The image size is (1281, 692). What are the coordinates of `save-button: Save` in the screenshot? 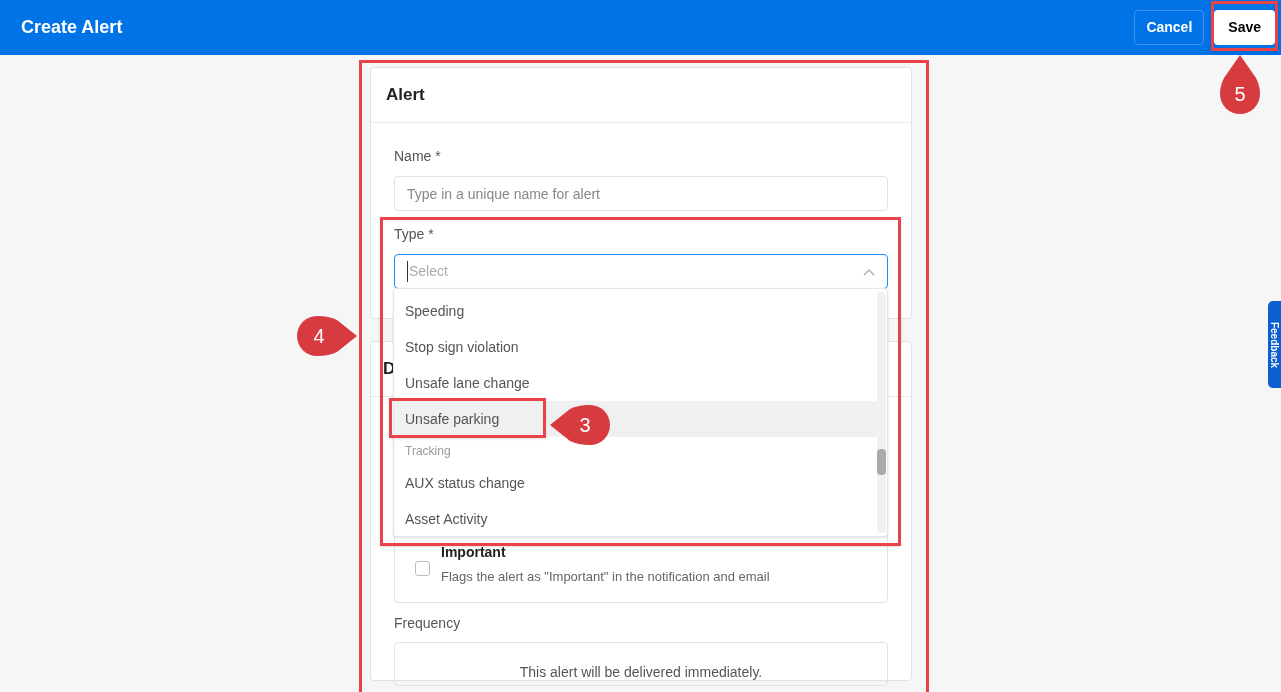 It's located at (1244, 27).